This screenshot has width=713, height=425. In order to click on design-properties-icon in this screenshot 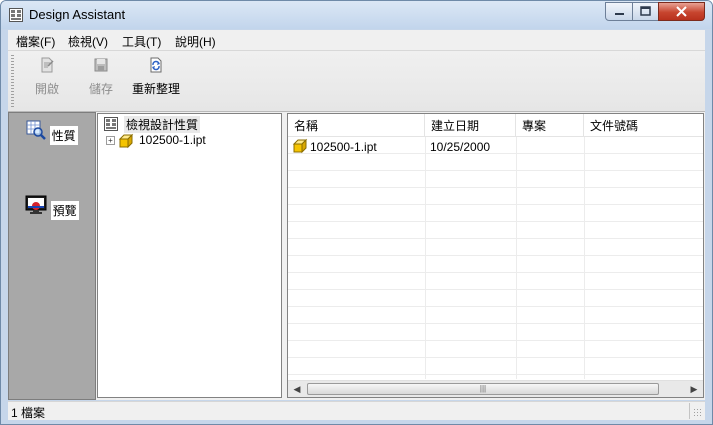, I will do `click(111, 124)`.